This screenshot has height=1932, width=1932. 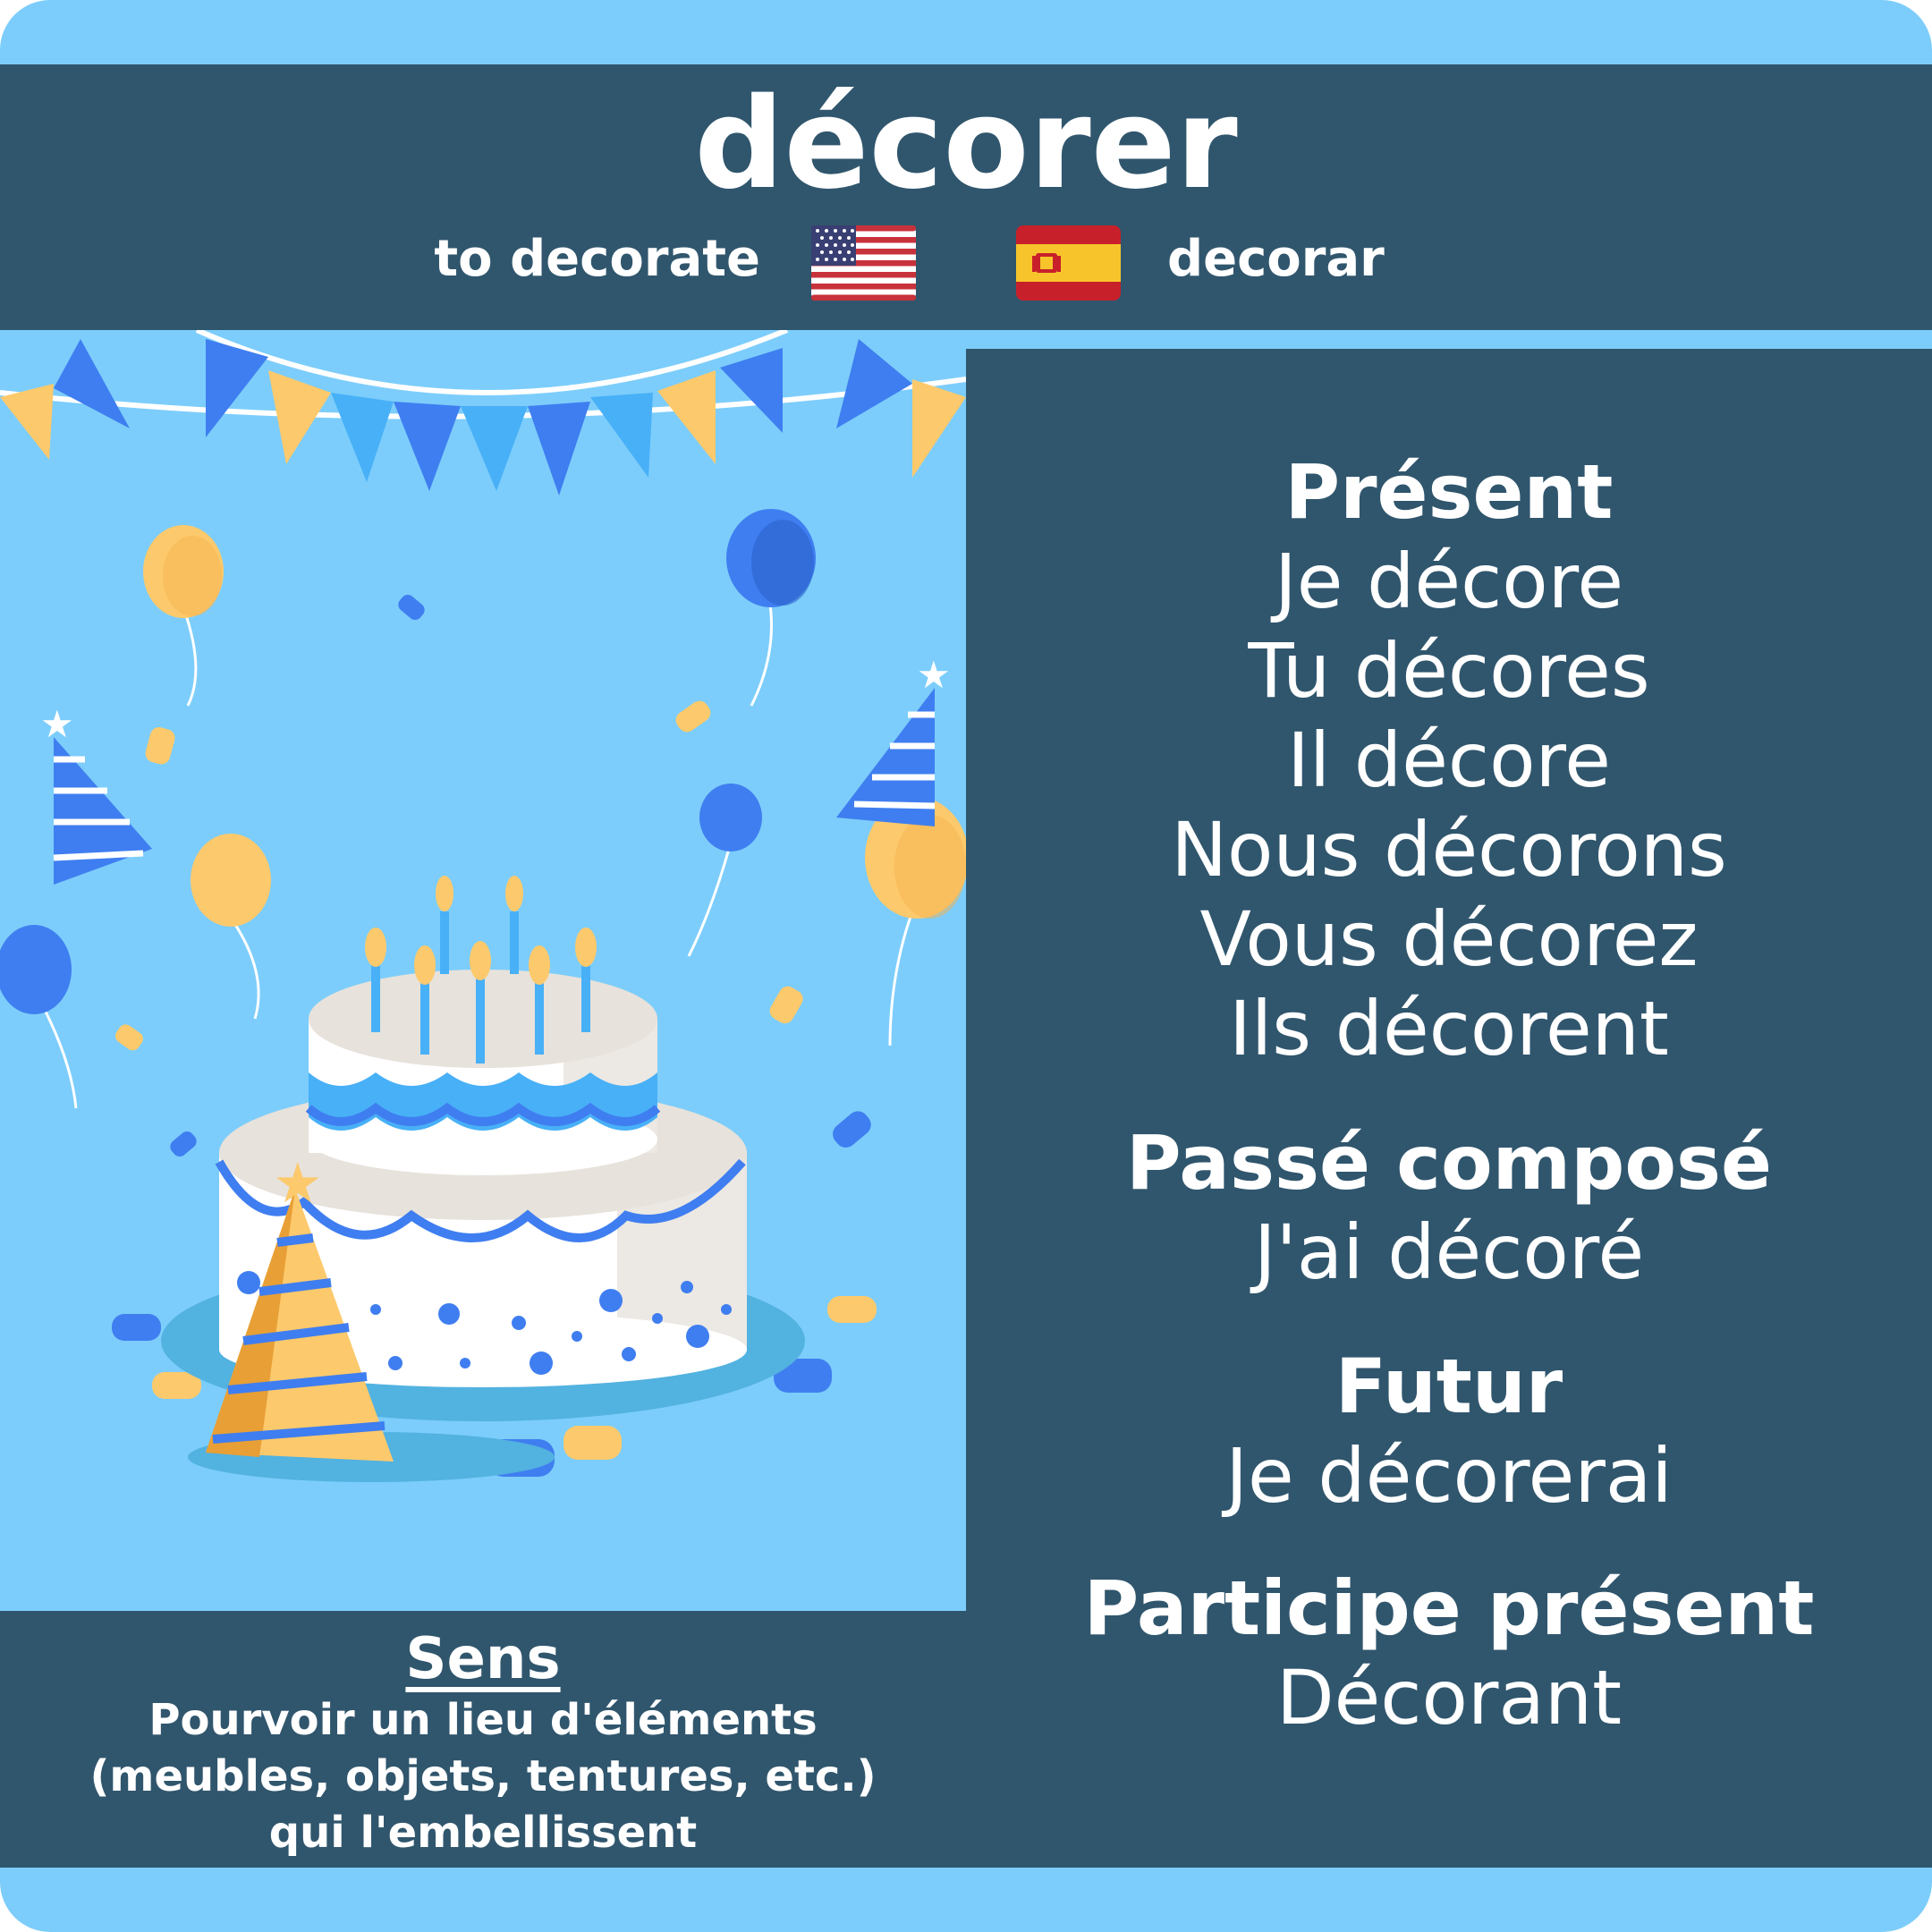 What do you see at coordinates (483, 1179) in the screenshot?
I see `birthday-cake-icon: ★` at bounding box center [483, 1179].